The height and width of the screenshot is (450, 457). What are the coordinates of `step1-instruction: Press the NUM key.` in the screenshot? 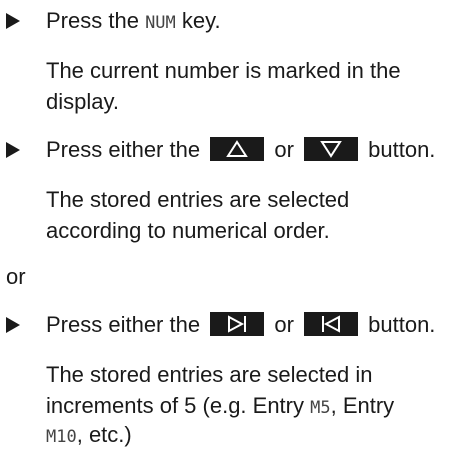 It's located at (133, 22).